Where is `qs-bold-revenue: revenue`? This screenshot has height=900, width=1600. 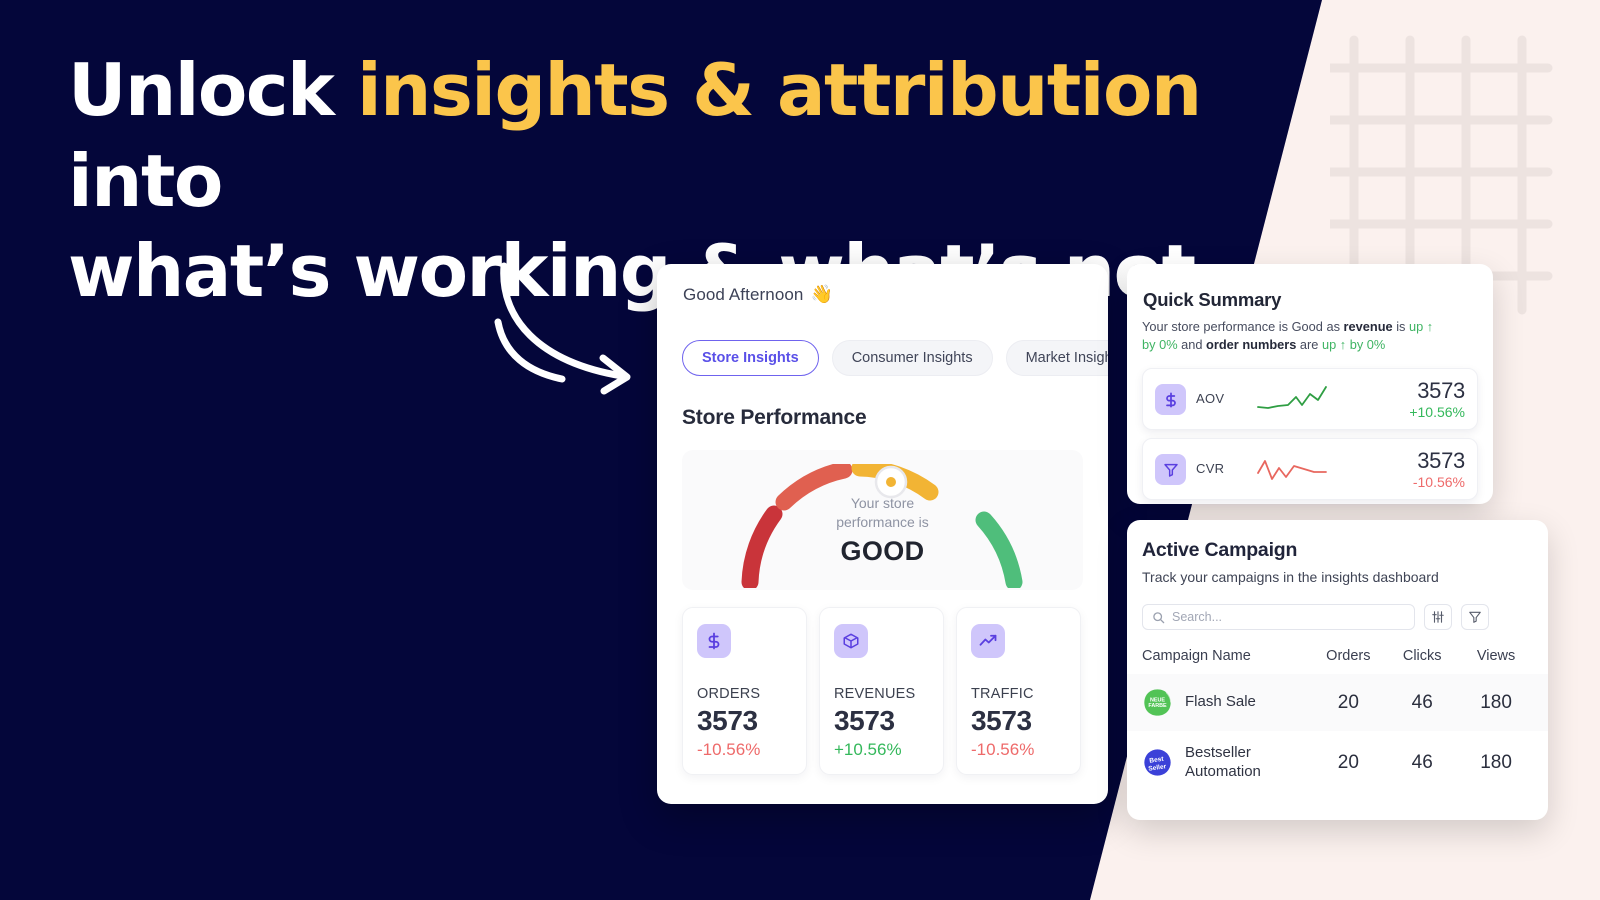
qs-bold-revenue: revenue is located at coordinates (1368, 326).